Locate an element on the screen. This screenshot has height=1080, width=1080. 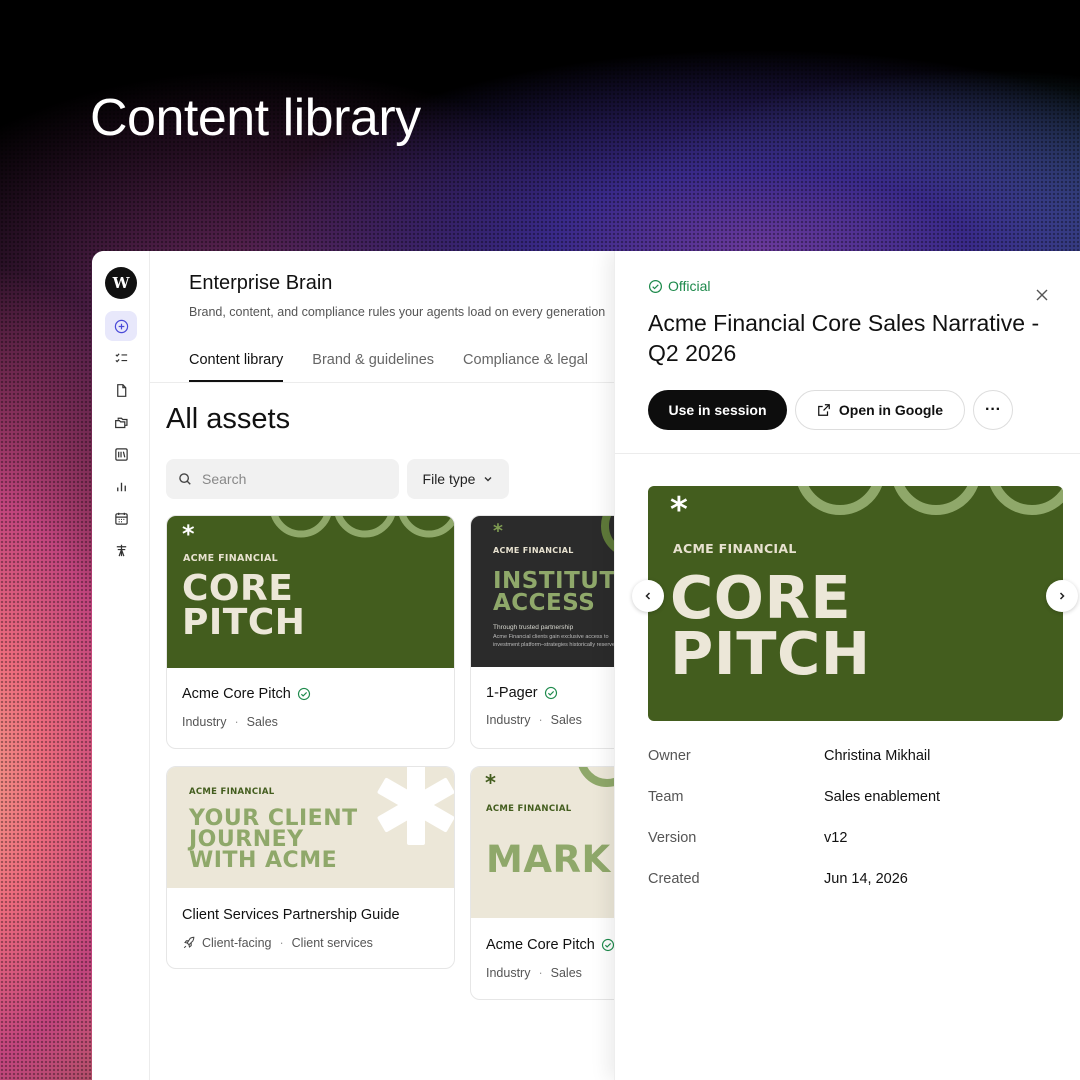
nav-calendar is located at coordinates (121, 518).